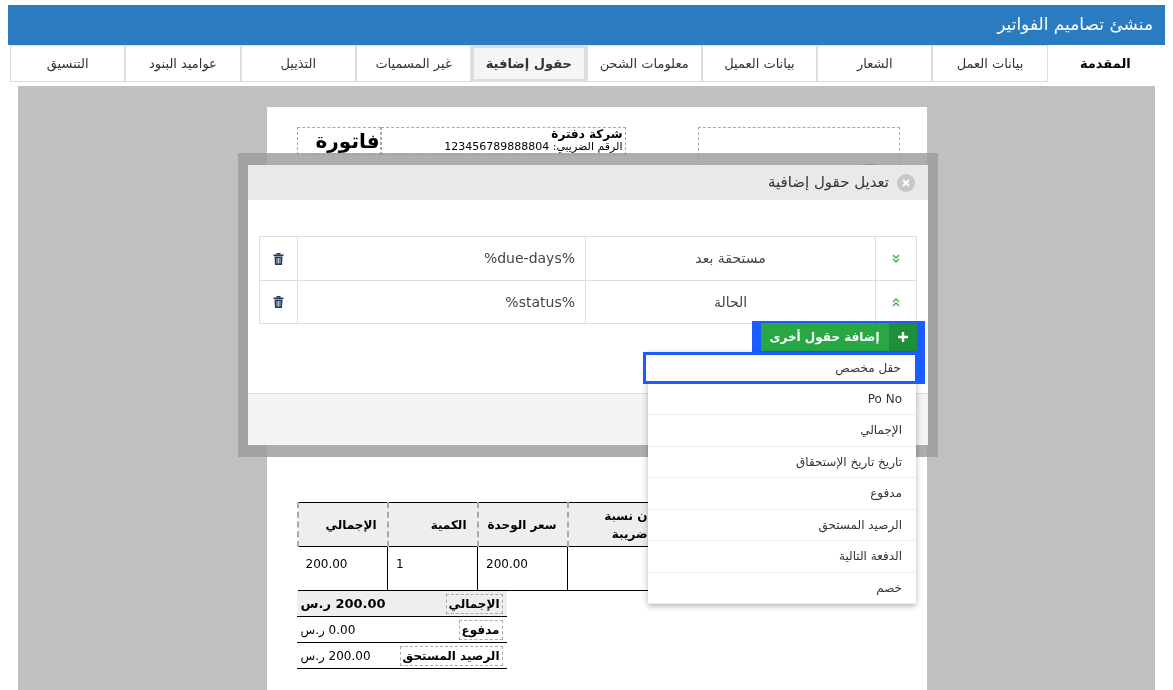 The image size is (1173, 690). I want to click on menu-item: الرصيد المستحق, so click(782, 525).